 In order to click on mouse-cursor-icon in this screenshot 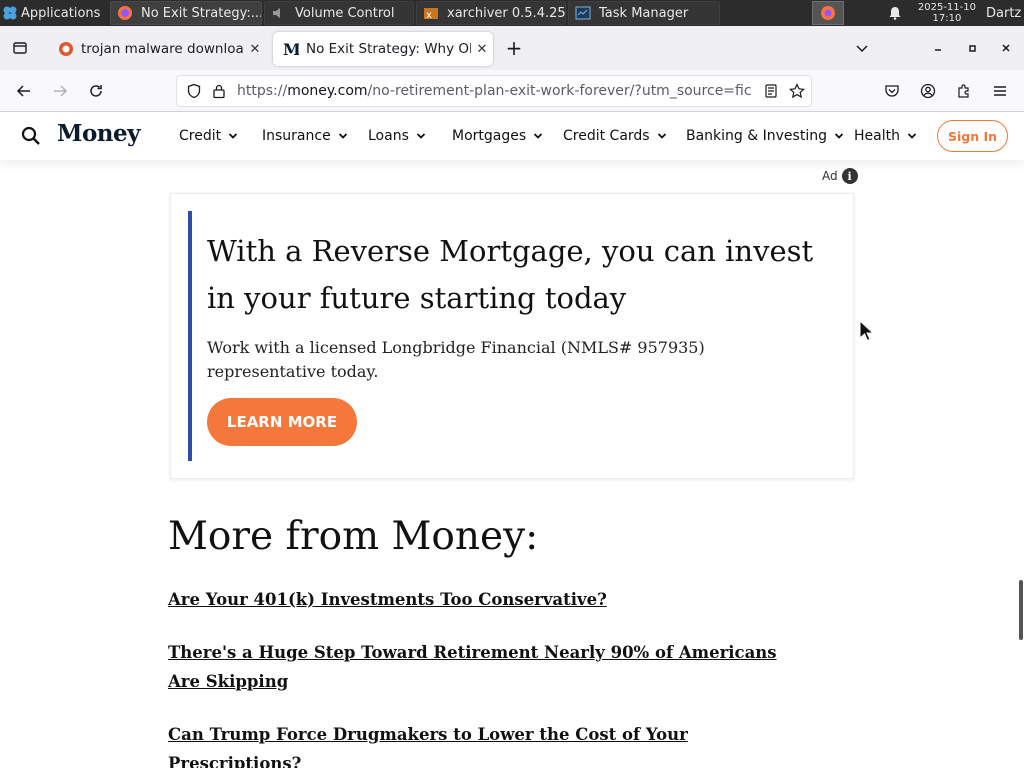, I will do `click(866, 331)`.